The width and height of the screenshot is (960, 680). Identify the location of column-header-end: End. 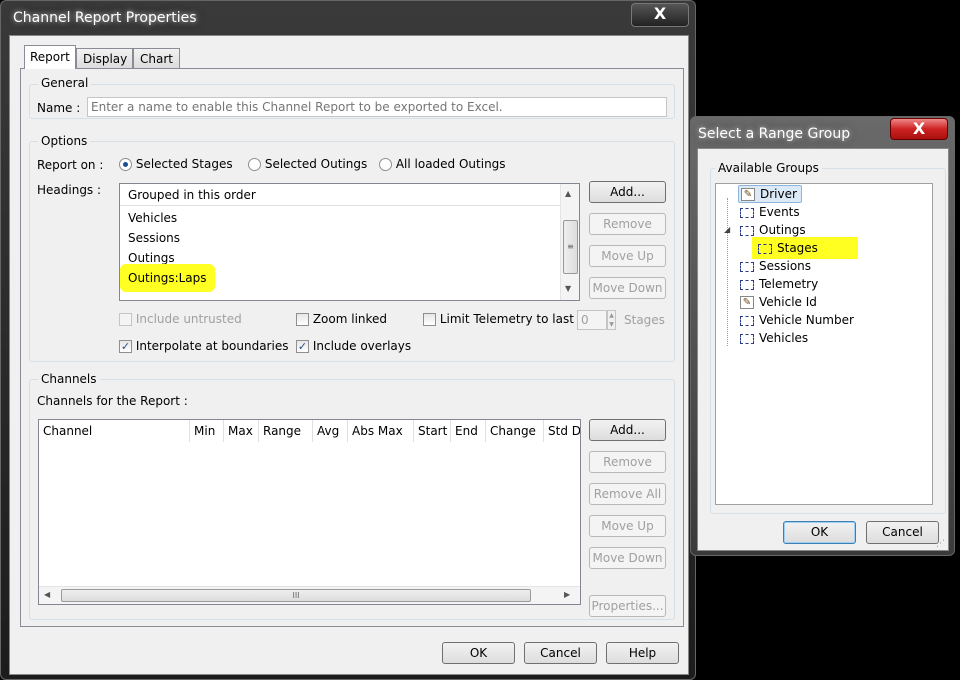
(468, 431).